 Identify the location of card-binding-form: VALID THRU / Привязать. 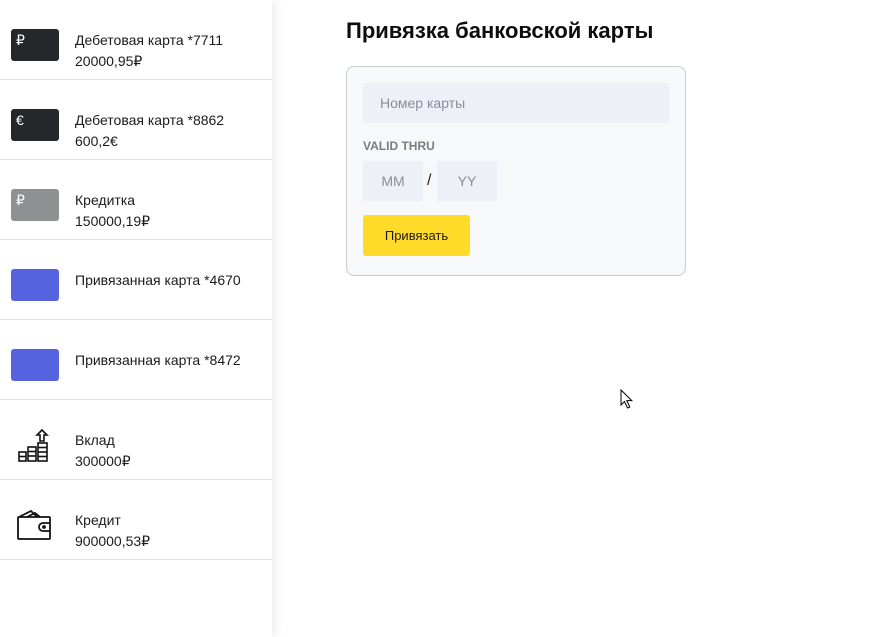
(516, 171).